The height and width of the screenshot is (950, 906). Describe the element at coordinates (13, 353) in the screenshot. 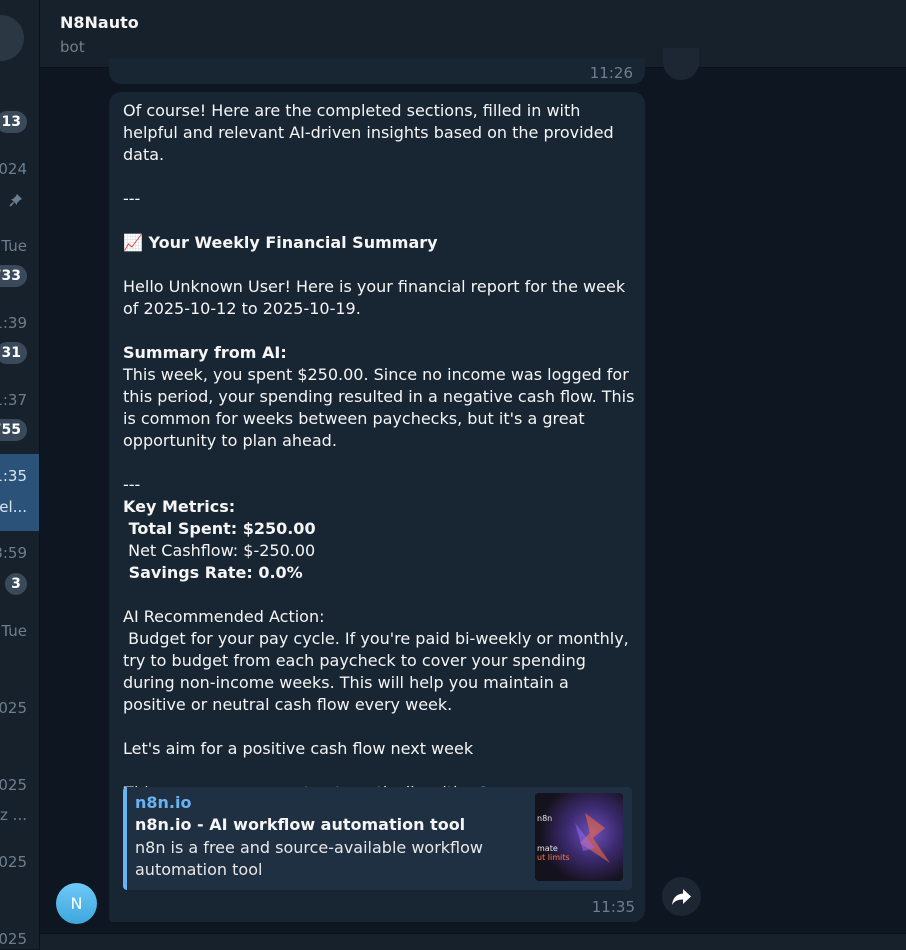

I see `unread-badge: 31` at that location.